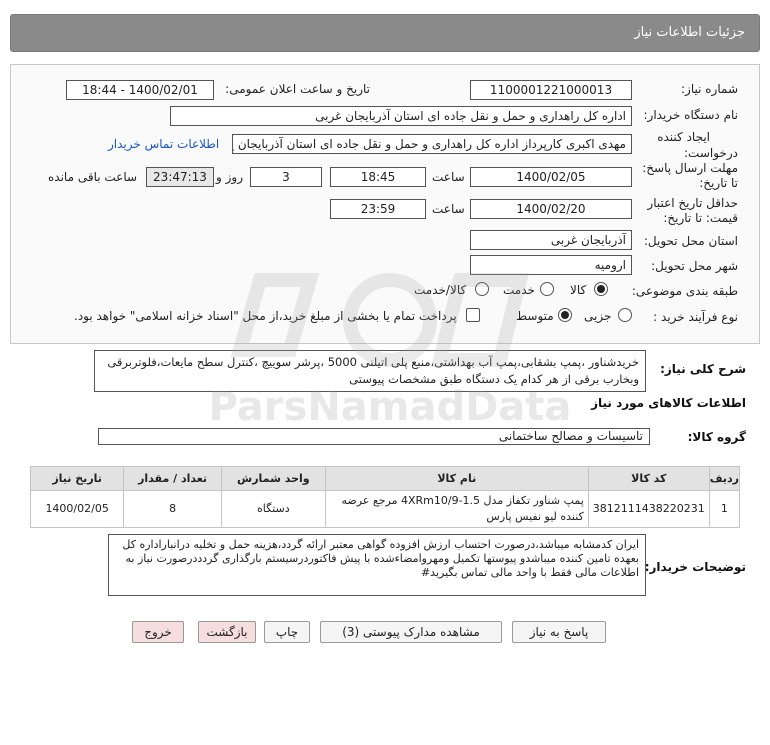 This screenshot has height=745, width=770. What do you see at coordinates (648, 509) in the screenshot?
I see `cell-code: 3812111438220231` at bounding box center [648, 509].